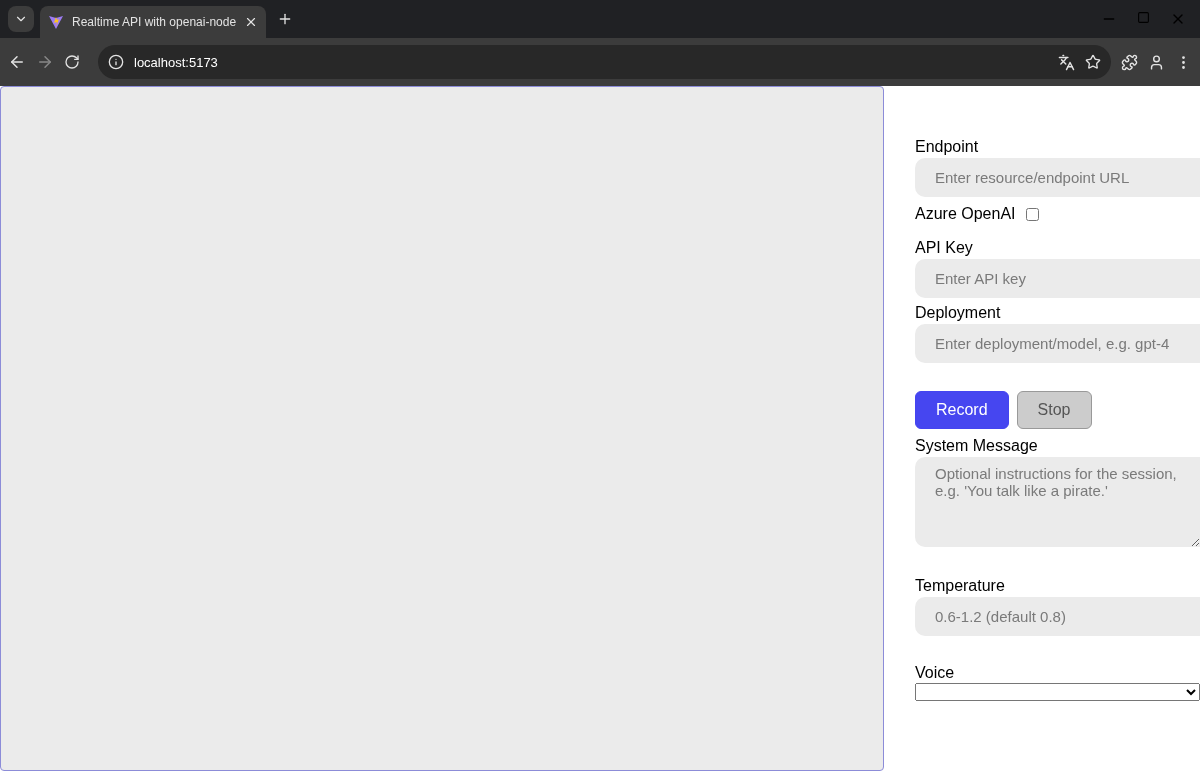 This screenshot has height=771, width=1200. Describe the element at coordinates (176, 62) in the screenshot. I see `url-text: localhost:5173` at that location.